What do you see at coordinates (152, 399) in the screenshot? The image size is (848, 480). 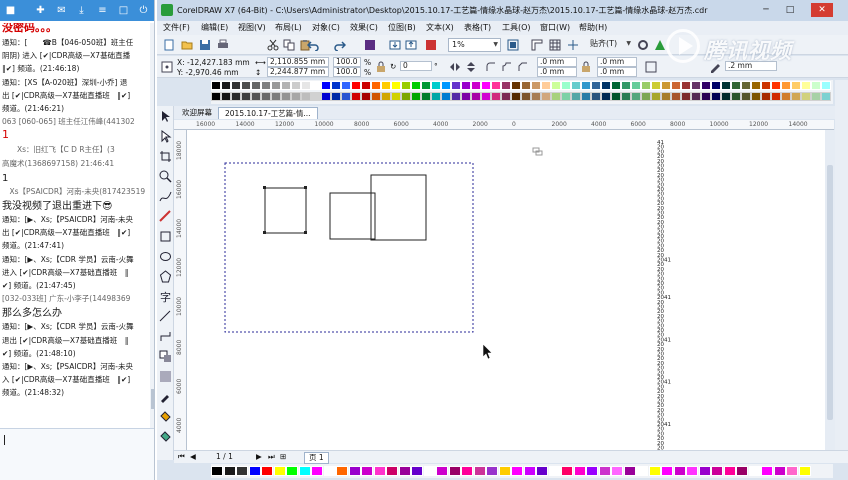 I see `chat-scroll-thumb` at bounding box center [152, 399].